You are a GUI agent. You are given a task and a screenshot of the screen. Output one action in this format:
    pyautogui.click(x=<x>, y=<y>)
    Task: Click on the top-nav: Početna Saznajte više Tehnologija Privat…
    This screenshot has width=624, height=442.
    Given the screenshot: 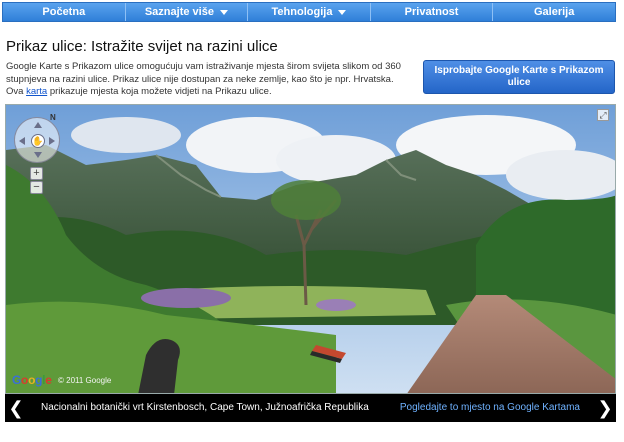 What is the action you would take?
    pyautogui.click(x=309, y=12)
    